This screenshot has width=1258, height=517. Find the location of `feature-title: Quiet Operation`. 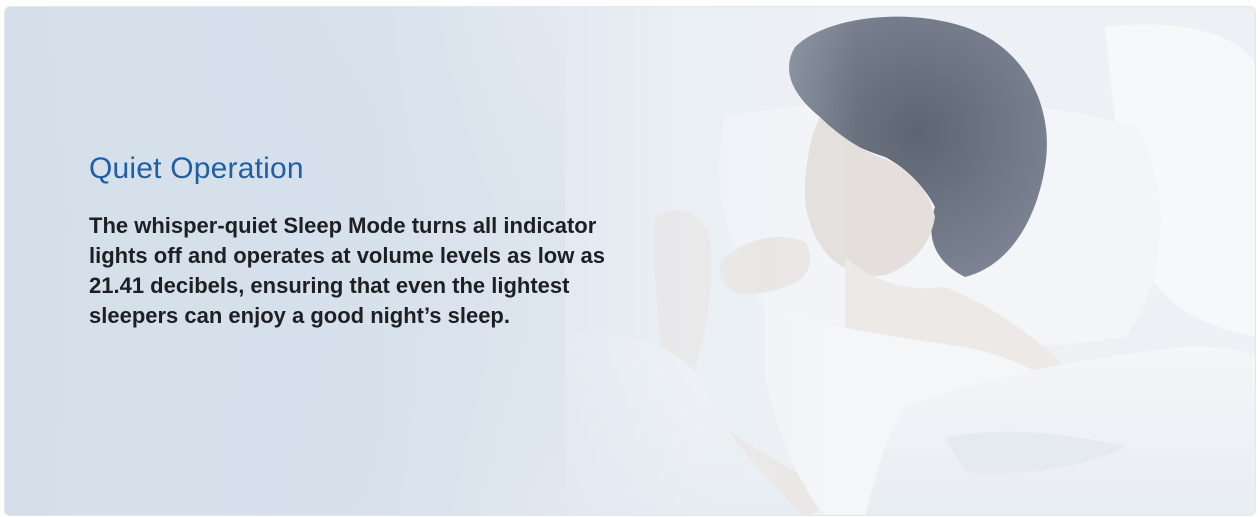

feature-title: Quiet Operation is located at coordinates (196, 168).